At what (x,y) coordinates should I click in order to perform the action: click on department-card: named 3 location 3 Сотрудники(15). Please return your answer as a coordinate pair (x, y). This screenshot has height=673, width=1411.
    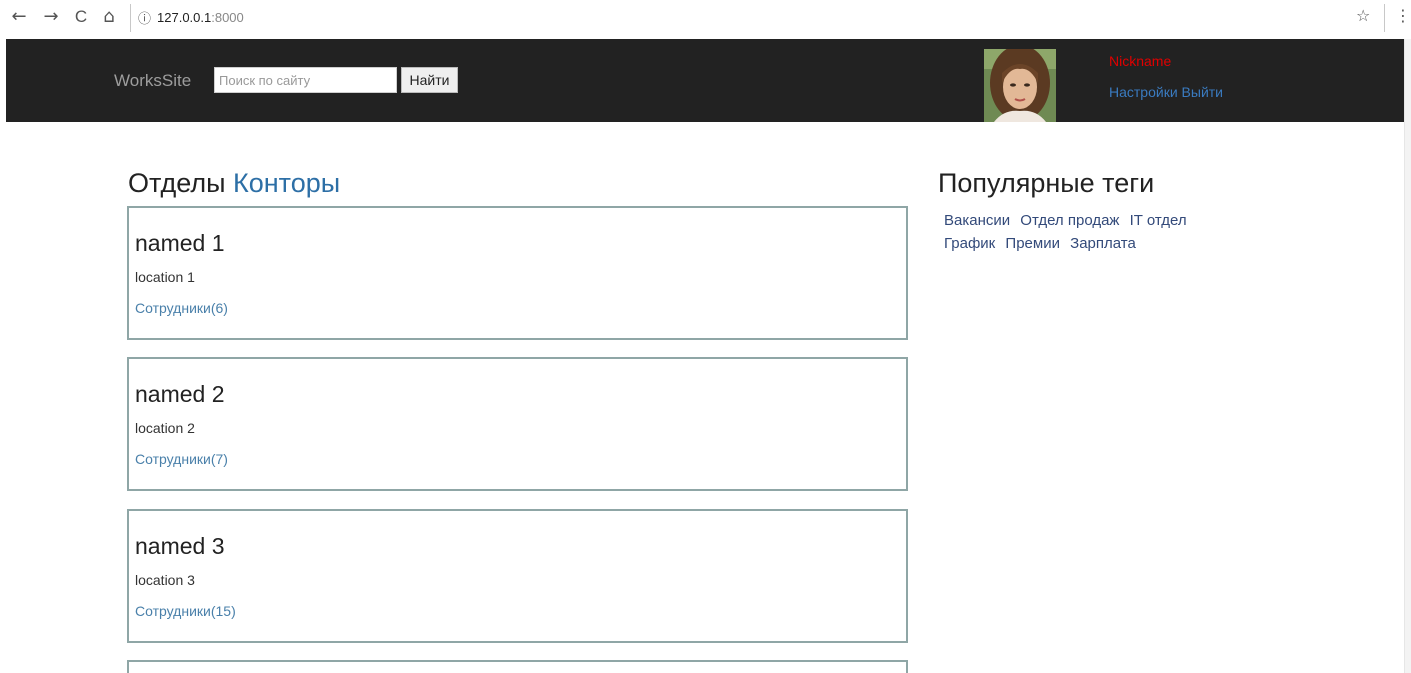
    Looking at the image, I should click on (517, 576).